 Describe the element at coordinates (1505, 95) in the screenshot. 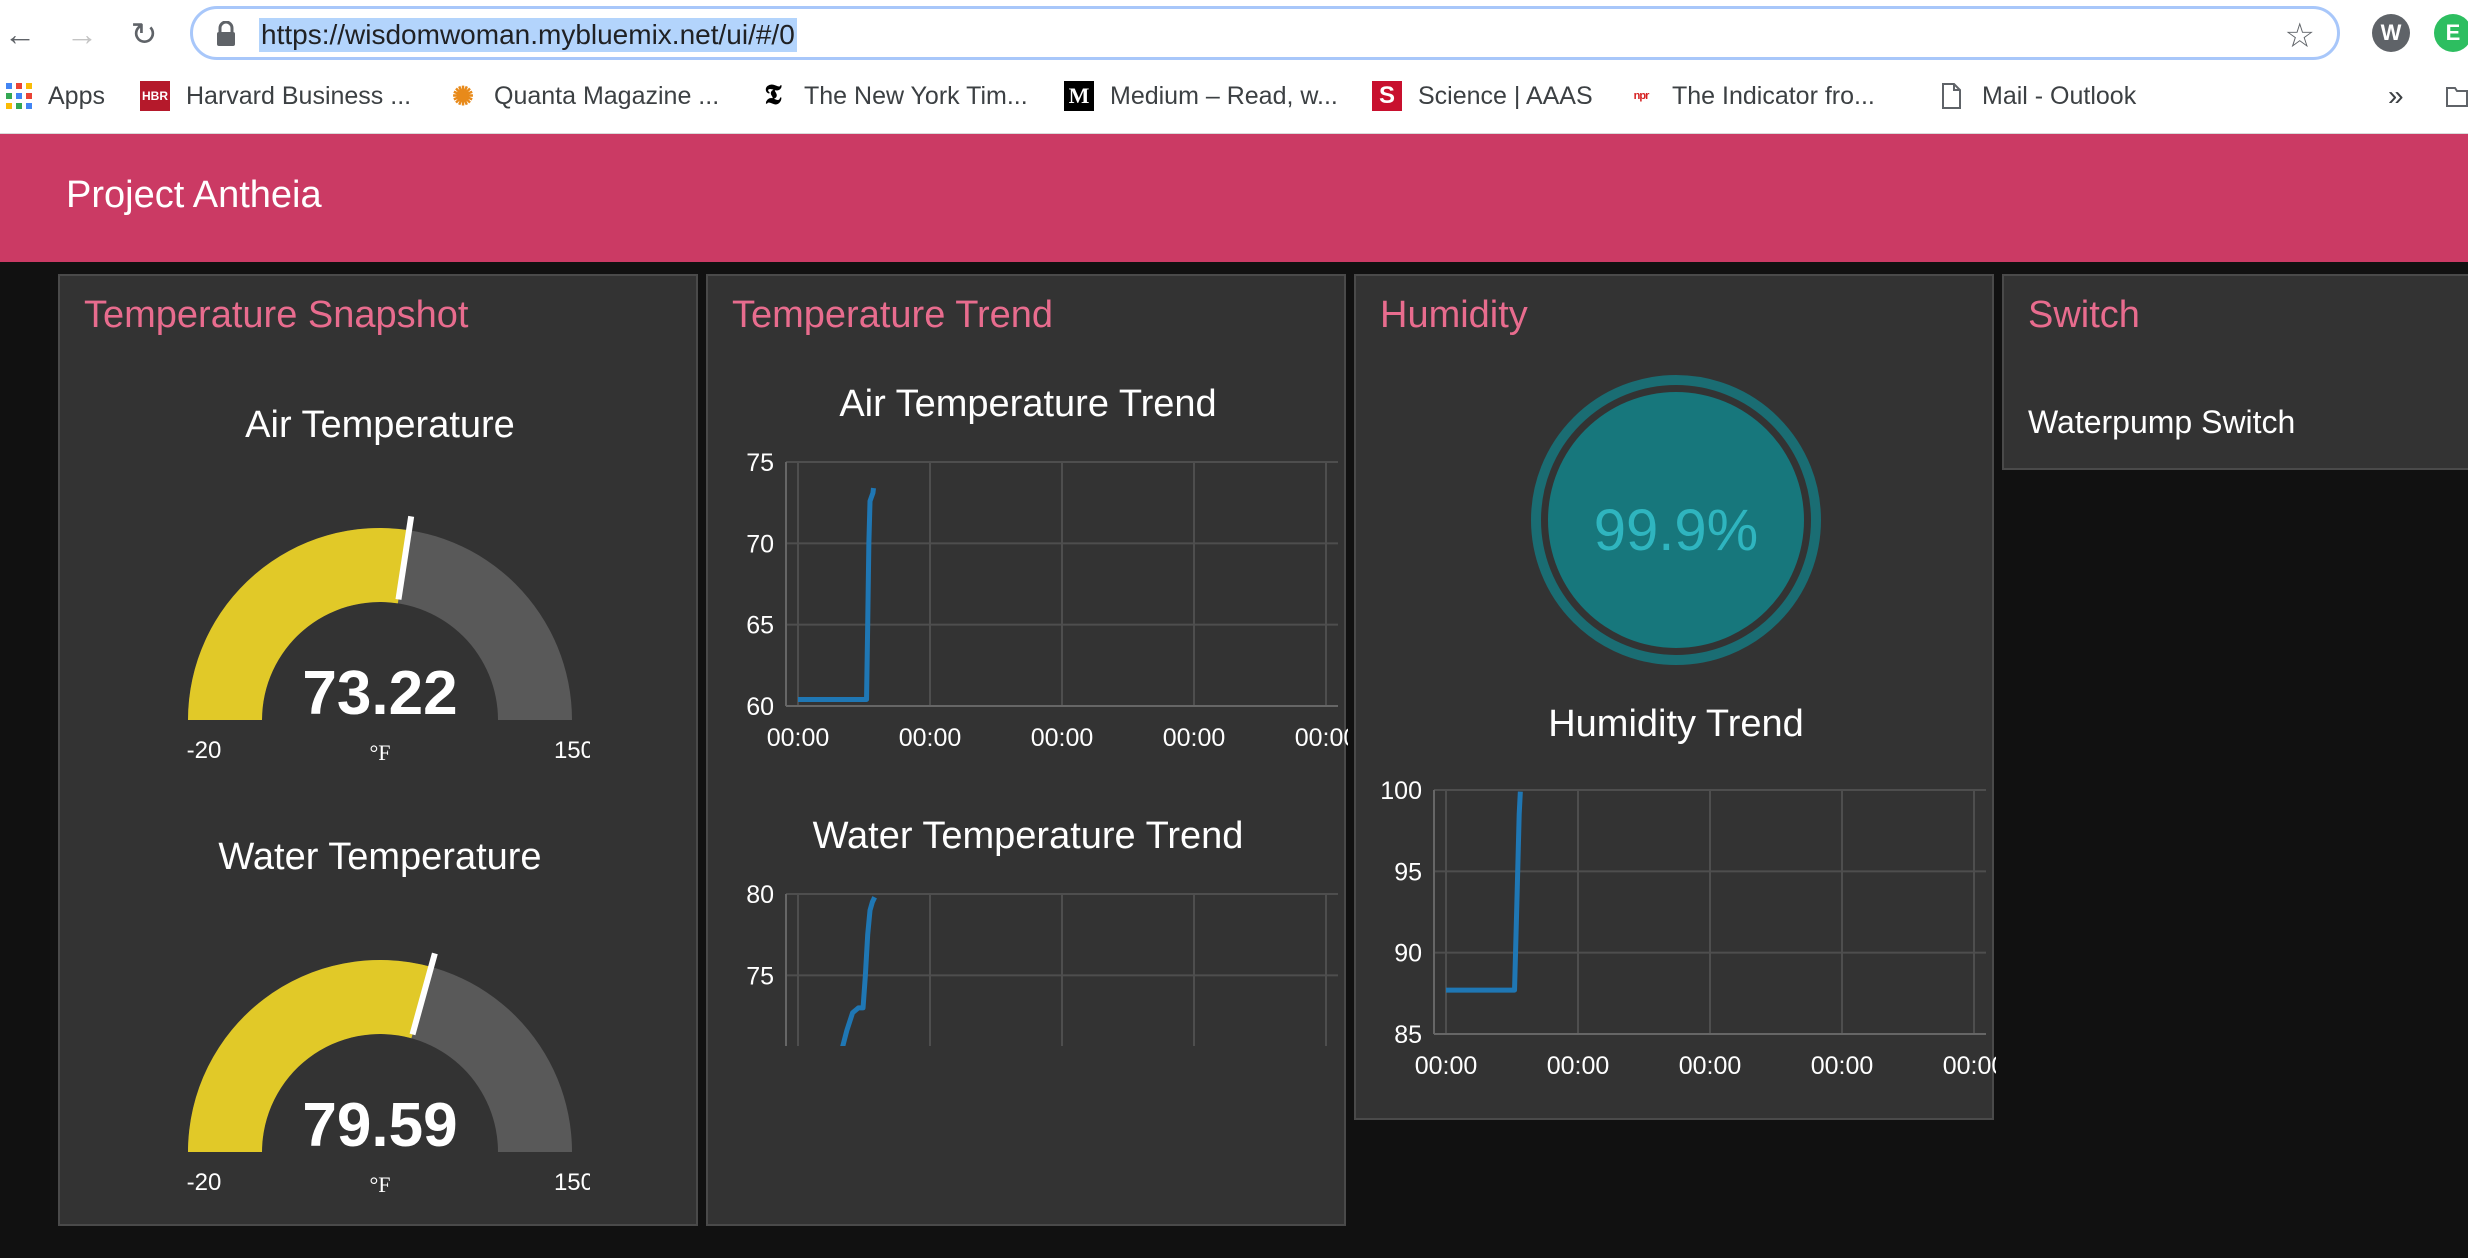

I see `bookmark-label: Science | AAAS` at that location.